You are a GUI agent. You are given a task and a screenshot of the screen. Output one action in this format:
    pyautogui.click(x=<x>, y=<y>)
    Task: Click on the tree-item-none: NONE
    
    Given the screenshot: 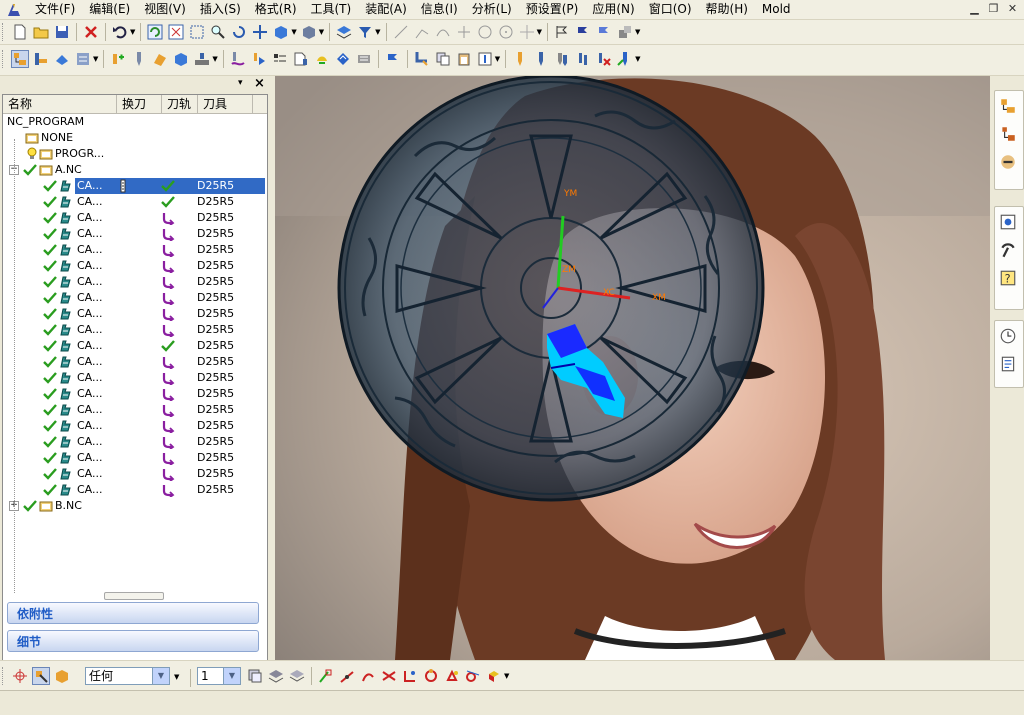 What is the action you would take?
    pyautogui.click(x=135, y=138)
    